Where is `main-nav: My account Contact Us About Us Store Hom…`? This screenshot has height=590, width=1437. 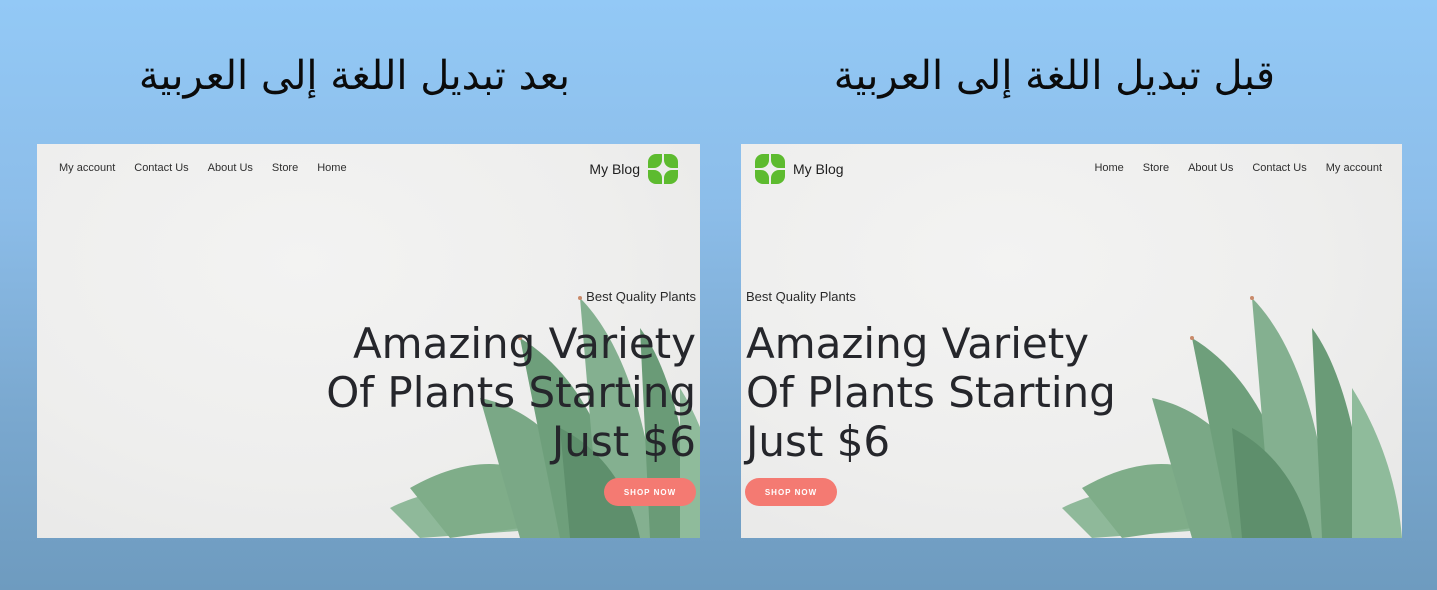 main-nav: My account Contact Us About Us Store Hom… is located at coordinates (203, 168).